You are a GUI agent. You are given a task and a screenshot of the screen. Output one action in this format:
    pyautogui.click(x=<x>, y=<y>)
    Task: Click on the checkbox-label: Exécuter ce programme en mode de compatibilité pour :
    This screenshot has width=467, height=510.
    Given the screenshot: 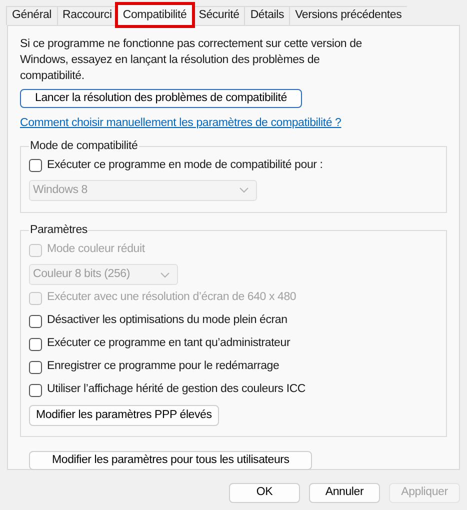 What is the action you would take?
    pyautogui.click(x=185, y=166)
    